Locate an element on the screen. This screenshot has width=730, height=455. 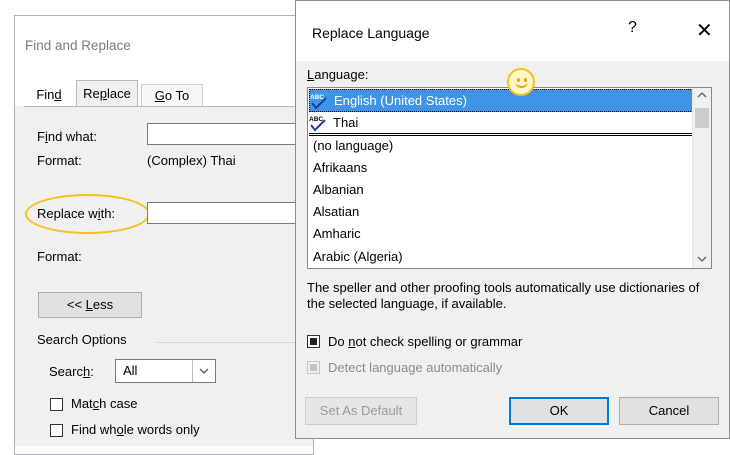
detect-language-checkbox is located at coordinates (313, 367).